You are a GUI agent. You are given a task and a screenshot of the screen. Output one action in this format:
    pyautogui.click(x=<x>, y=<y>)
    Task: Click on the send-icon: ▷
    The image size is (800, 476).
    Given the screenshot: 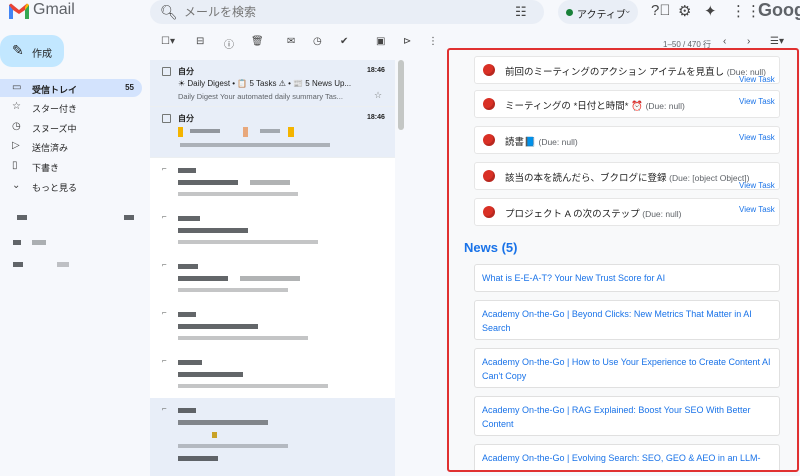 What is the action you would take?
    pyautogui.click(x=16, y=145)
    